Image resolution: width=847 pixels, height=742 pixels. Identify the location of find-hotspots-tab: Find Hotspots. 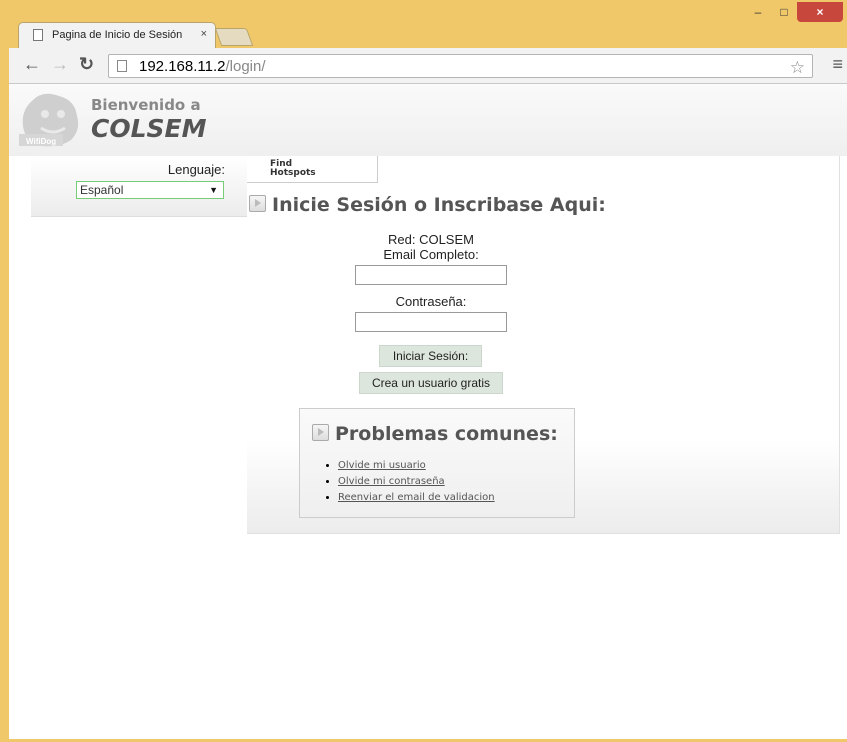
(312, 169).